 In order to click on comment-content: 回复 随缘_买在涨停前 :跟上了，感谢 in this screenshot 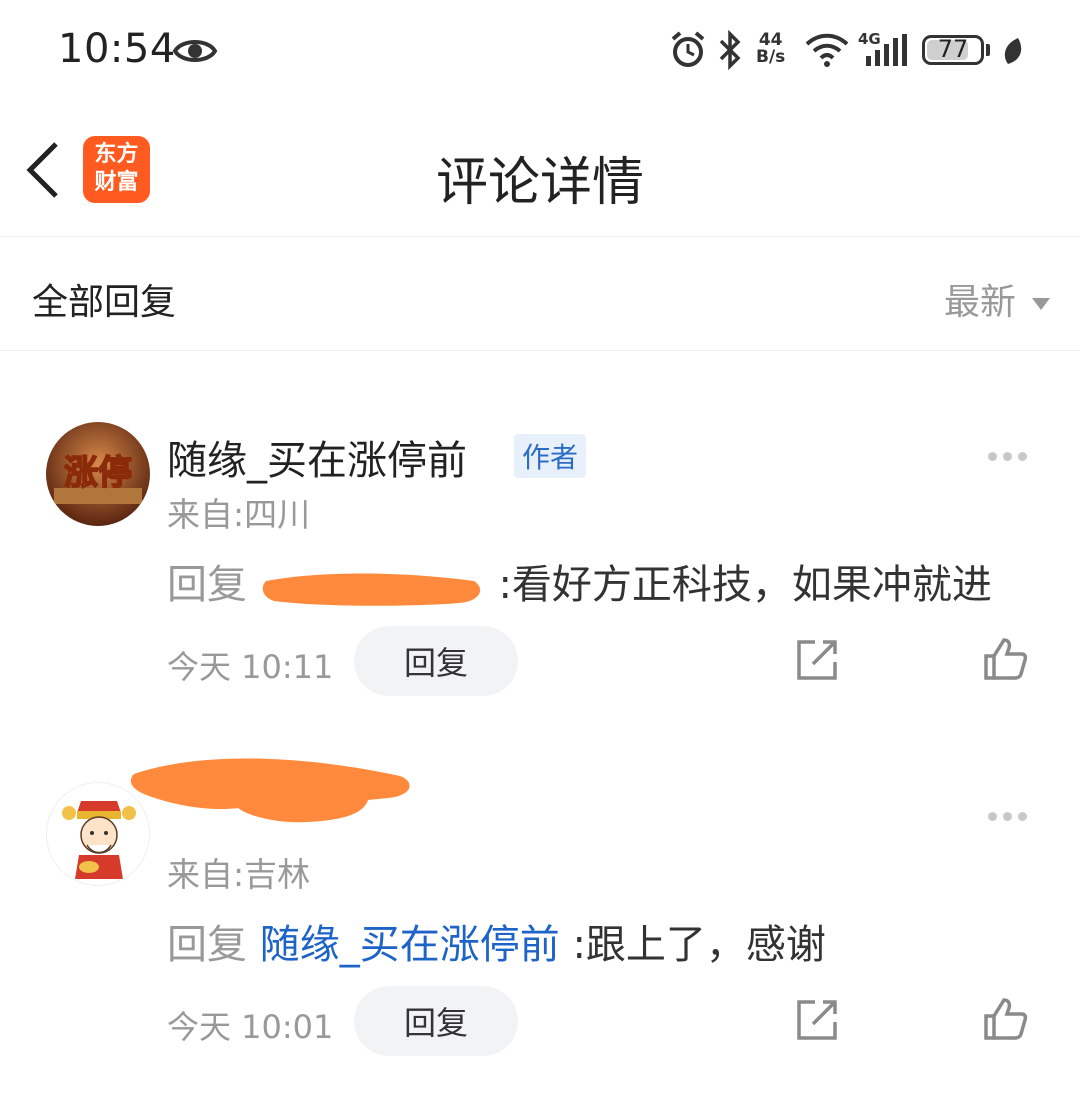, I will do `click(496, 941)`.